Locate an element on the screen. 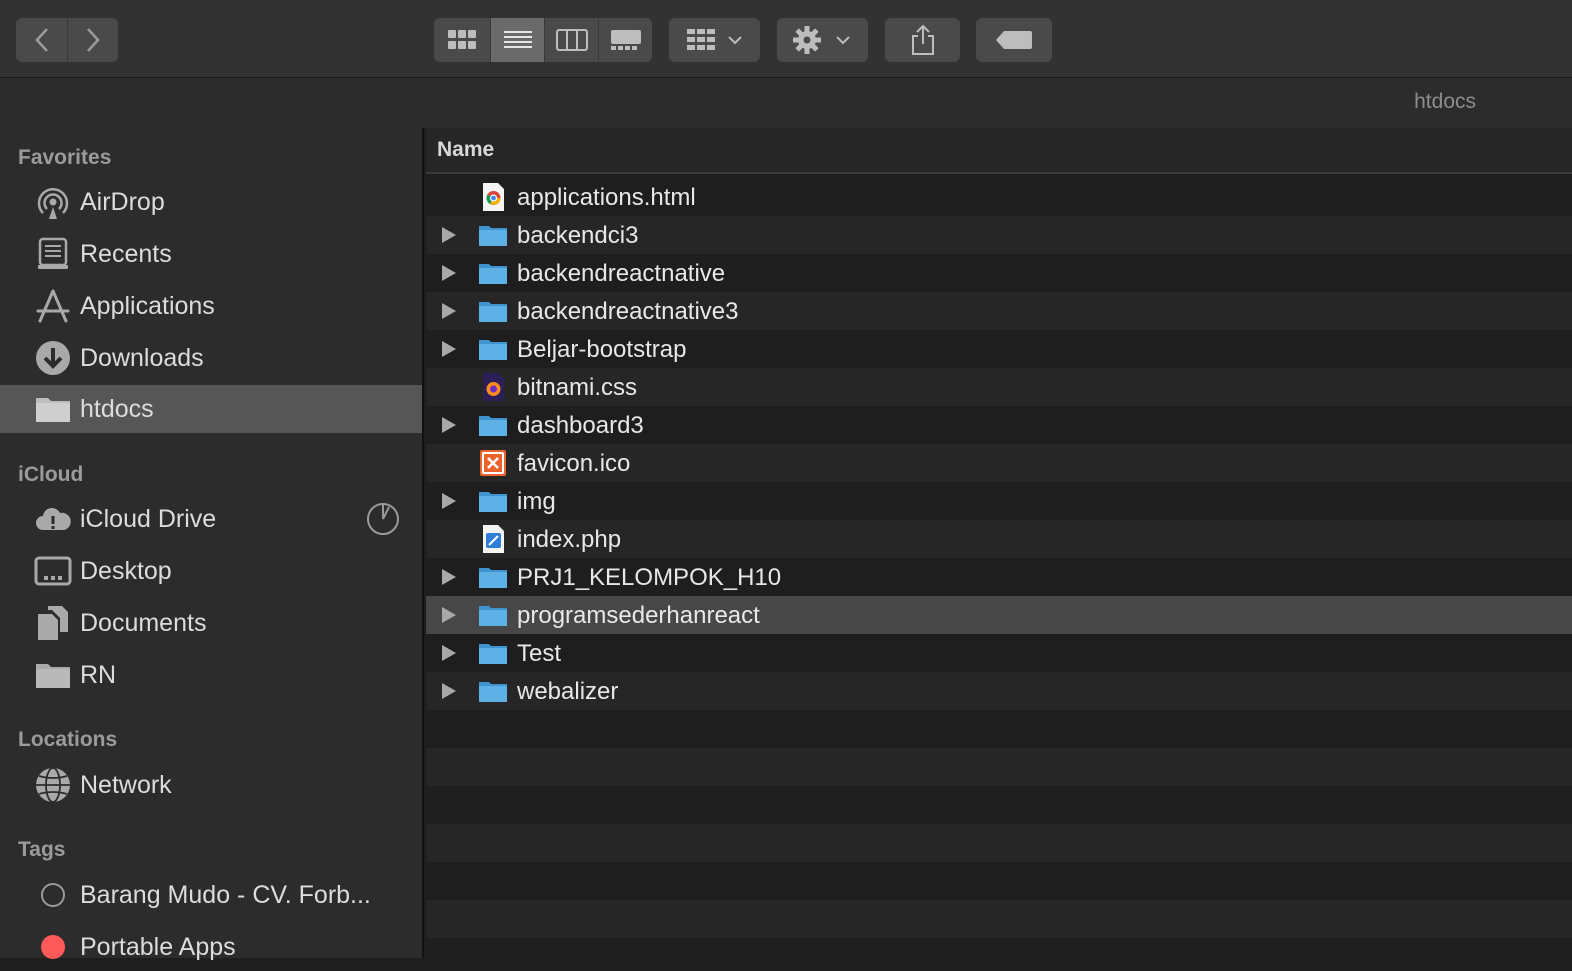 The width and height of the screenshot is (1572, 971). icloud-heading: iCloud is located at coordinates (50, 475).